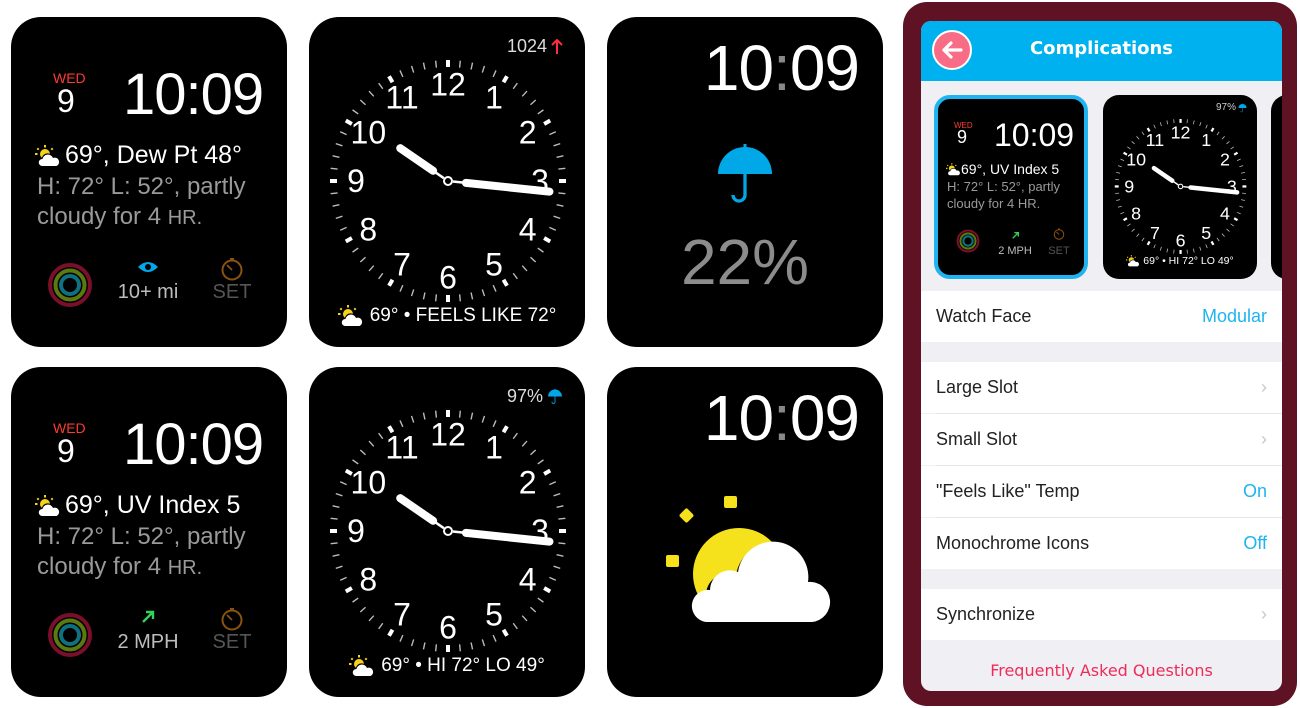 The width and height of the screenshot is (1300, 708). I want to click on visibility-complication: 10+ mi, so click(148, 280).